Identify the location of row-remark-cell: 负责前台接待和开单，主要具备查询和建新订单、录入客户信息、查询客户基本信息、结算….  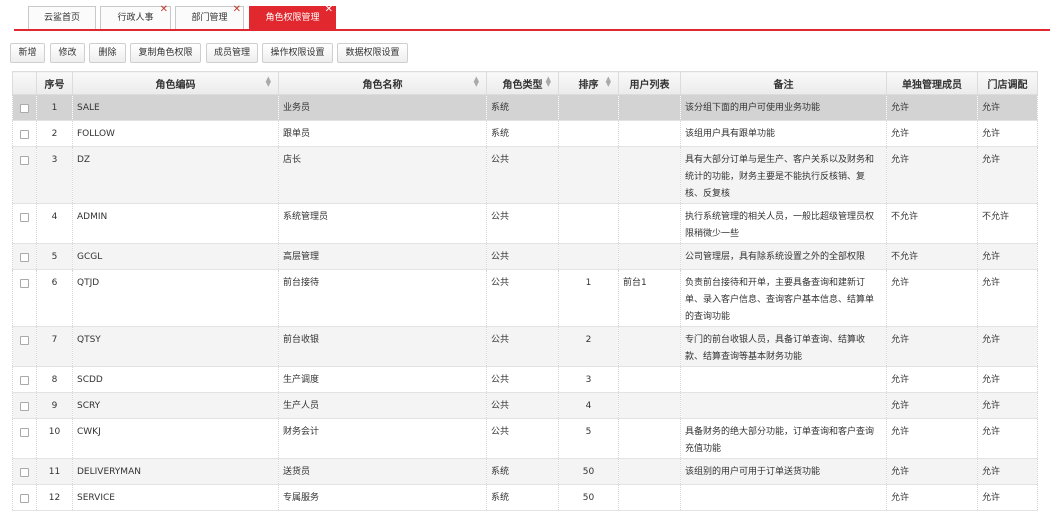
(783, 298).